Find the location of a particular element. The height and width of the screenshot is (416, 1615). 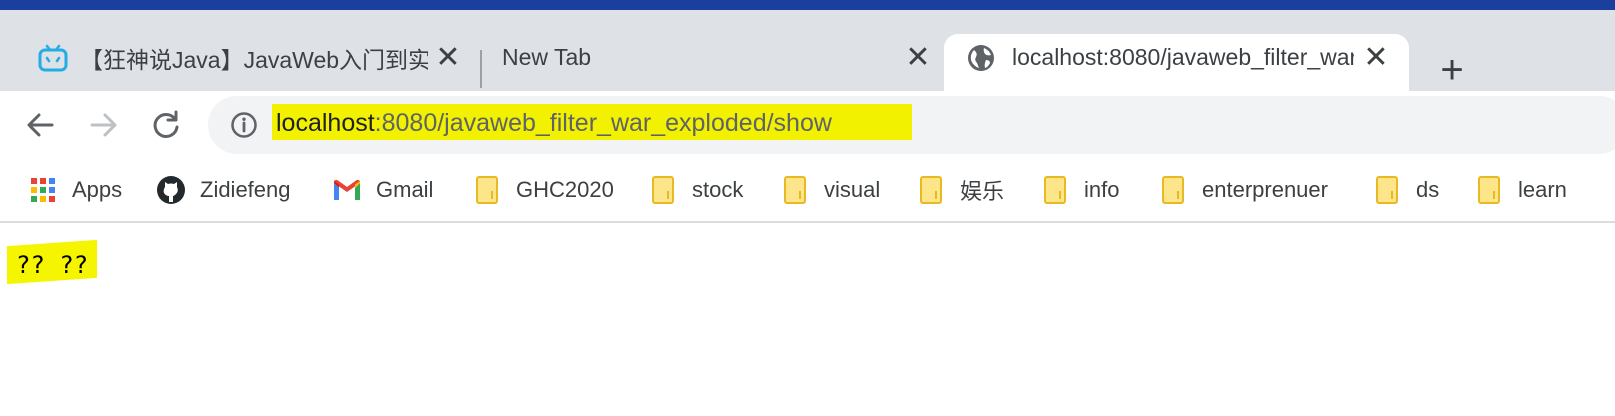

tab-bilibili: 【狂神说Java】JavaWeb入门到实战 ✕ is located at coordinates (253, 57).